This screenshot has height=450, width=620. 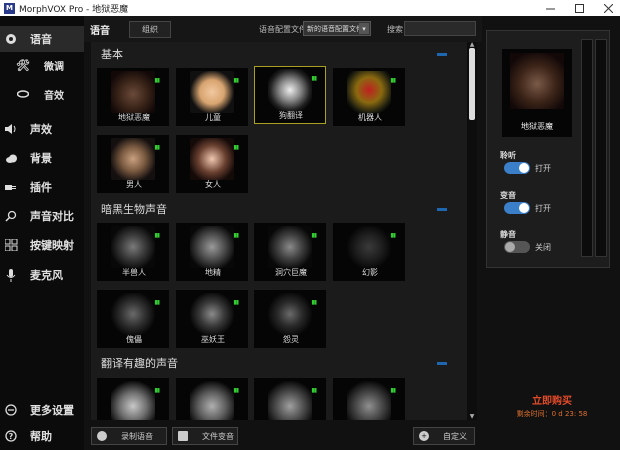 What do you see at coordinates (290, 95) in the screenshot?
I see `voice-card-dog-translator: ▮▮ 狗翻译` at bounding box center [290, 95].